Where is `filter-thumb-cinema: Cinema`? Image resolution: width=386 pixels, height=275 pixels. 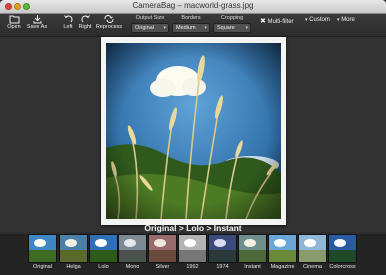
filter-thumb-cinema: Cinema is located at coordinates (312, 252).